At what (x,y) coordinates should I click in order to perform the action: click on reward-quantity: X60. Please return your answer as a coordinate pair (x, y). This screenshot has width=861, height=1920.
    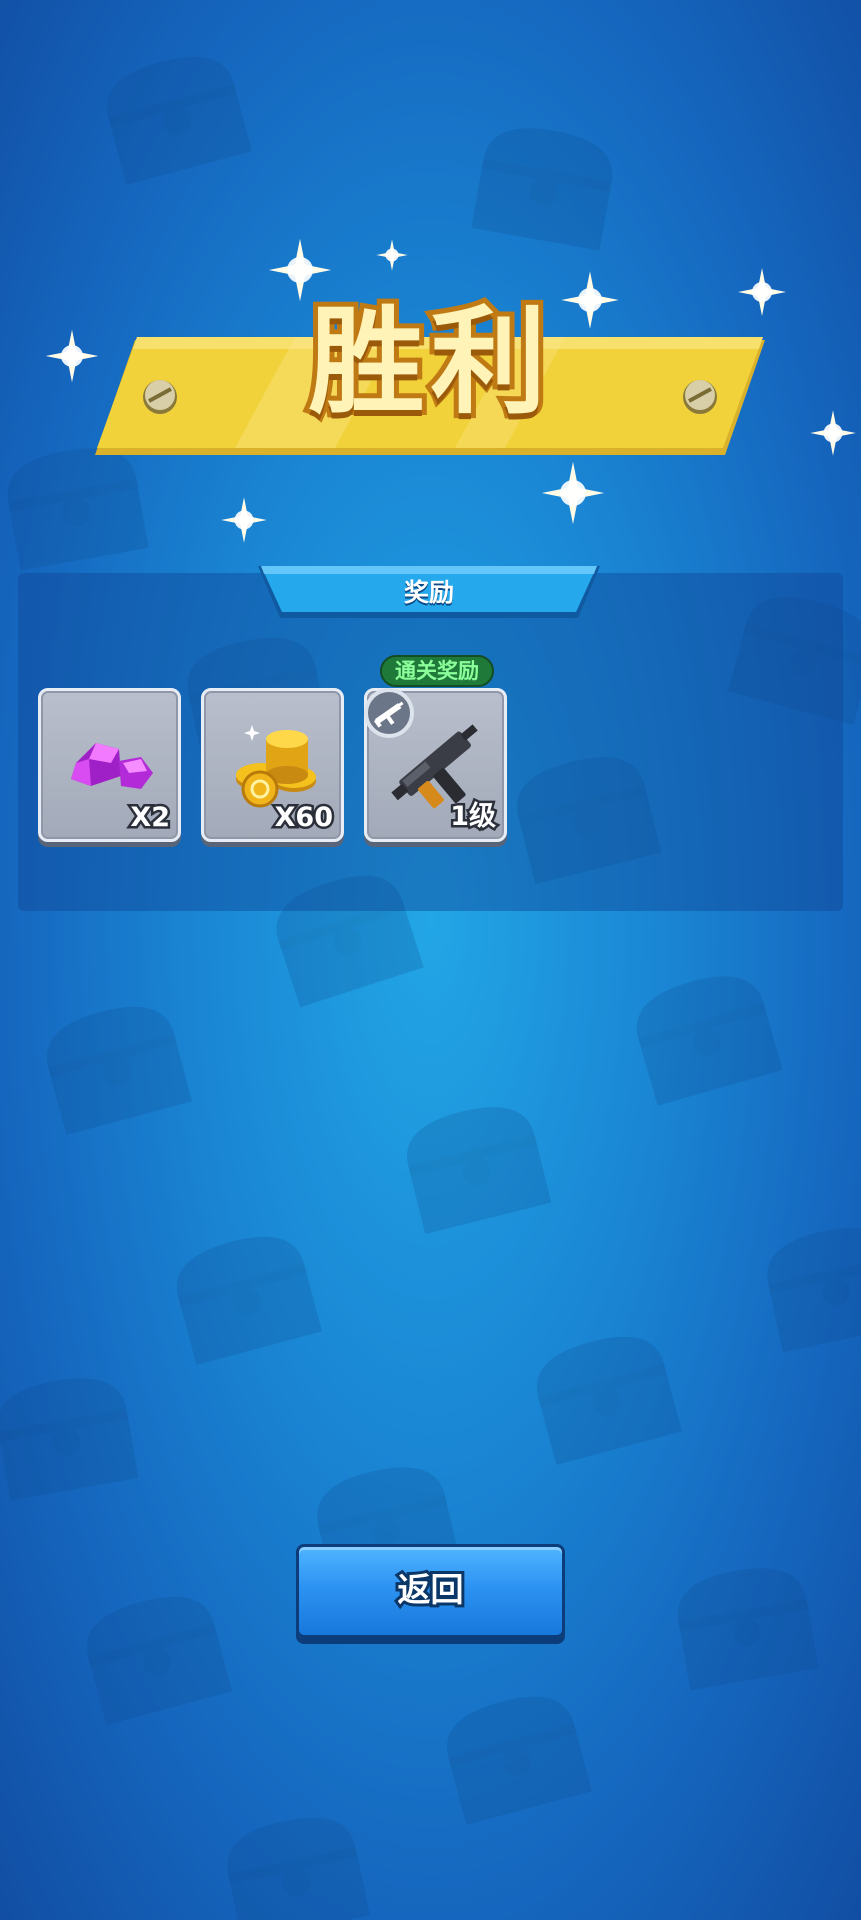
    Looking at the image, I should click on (303, 818).